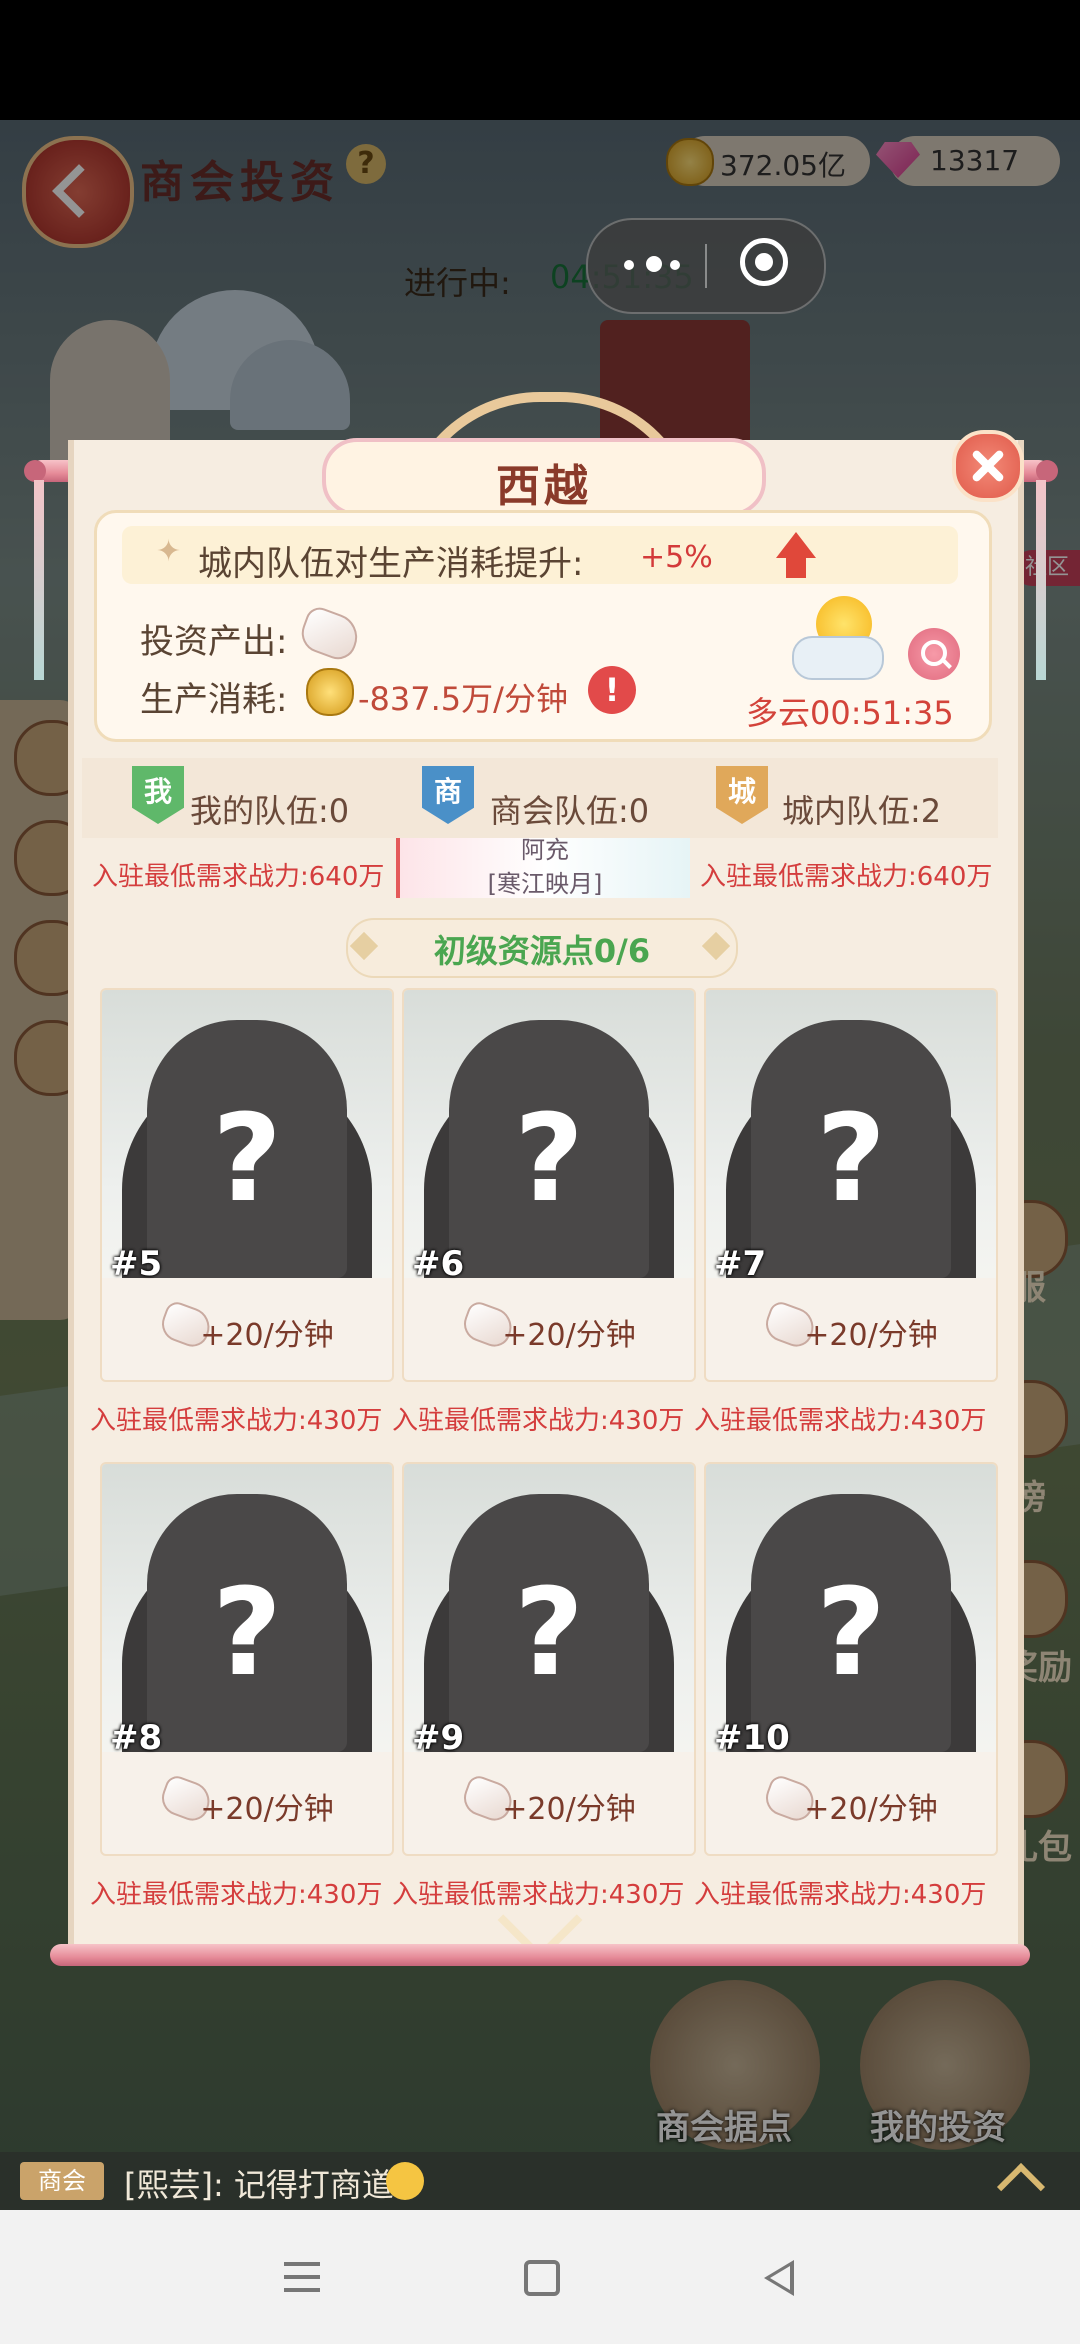 This screenshot has height=2344, width=1080. What do you see at coordinates (214, 700) in the screenshot?
I see `consume-label: 生产消耗:` at bounding box center [214, 700].